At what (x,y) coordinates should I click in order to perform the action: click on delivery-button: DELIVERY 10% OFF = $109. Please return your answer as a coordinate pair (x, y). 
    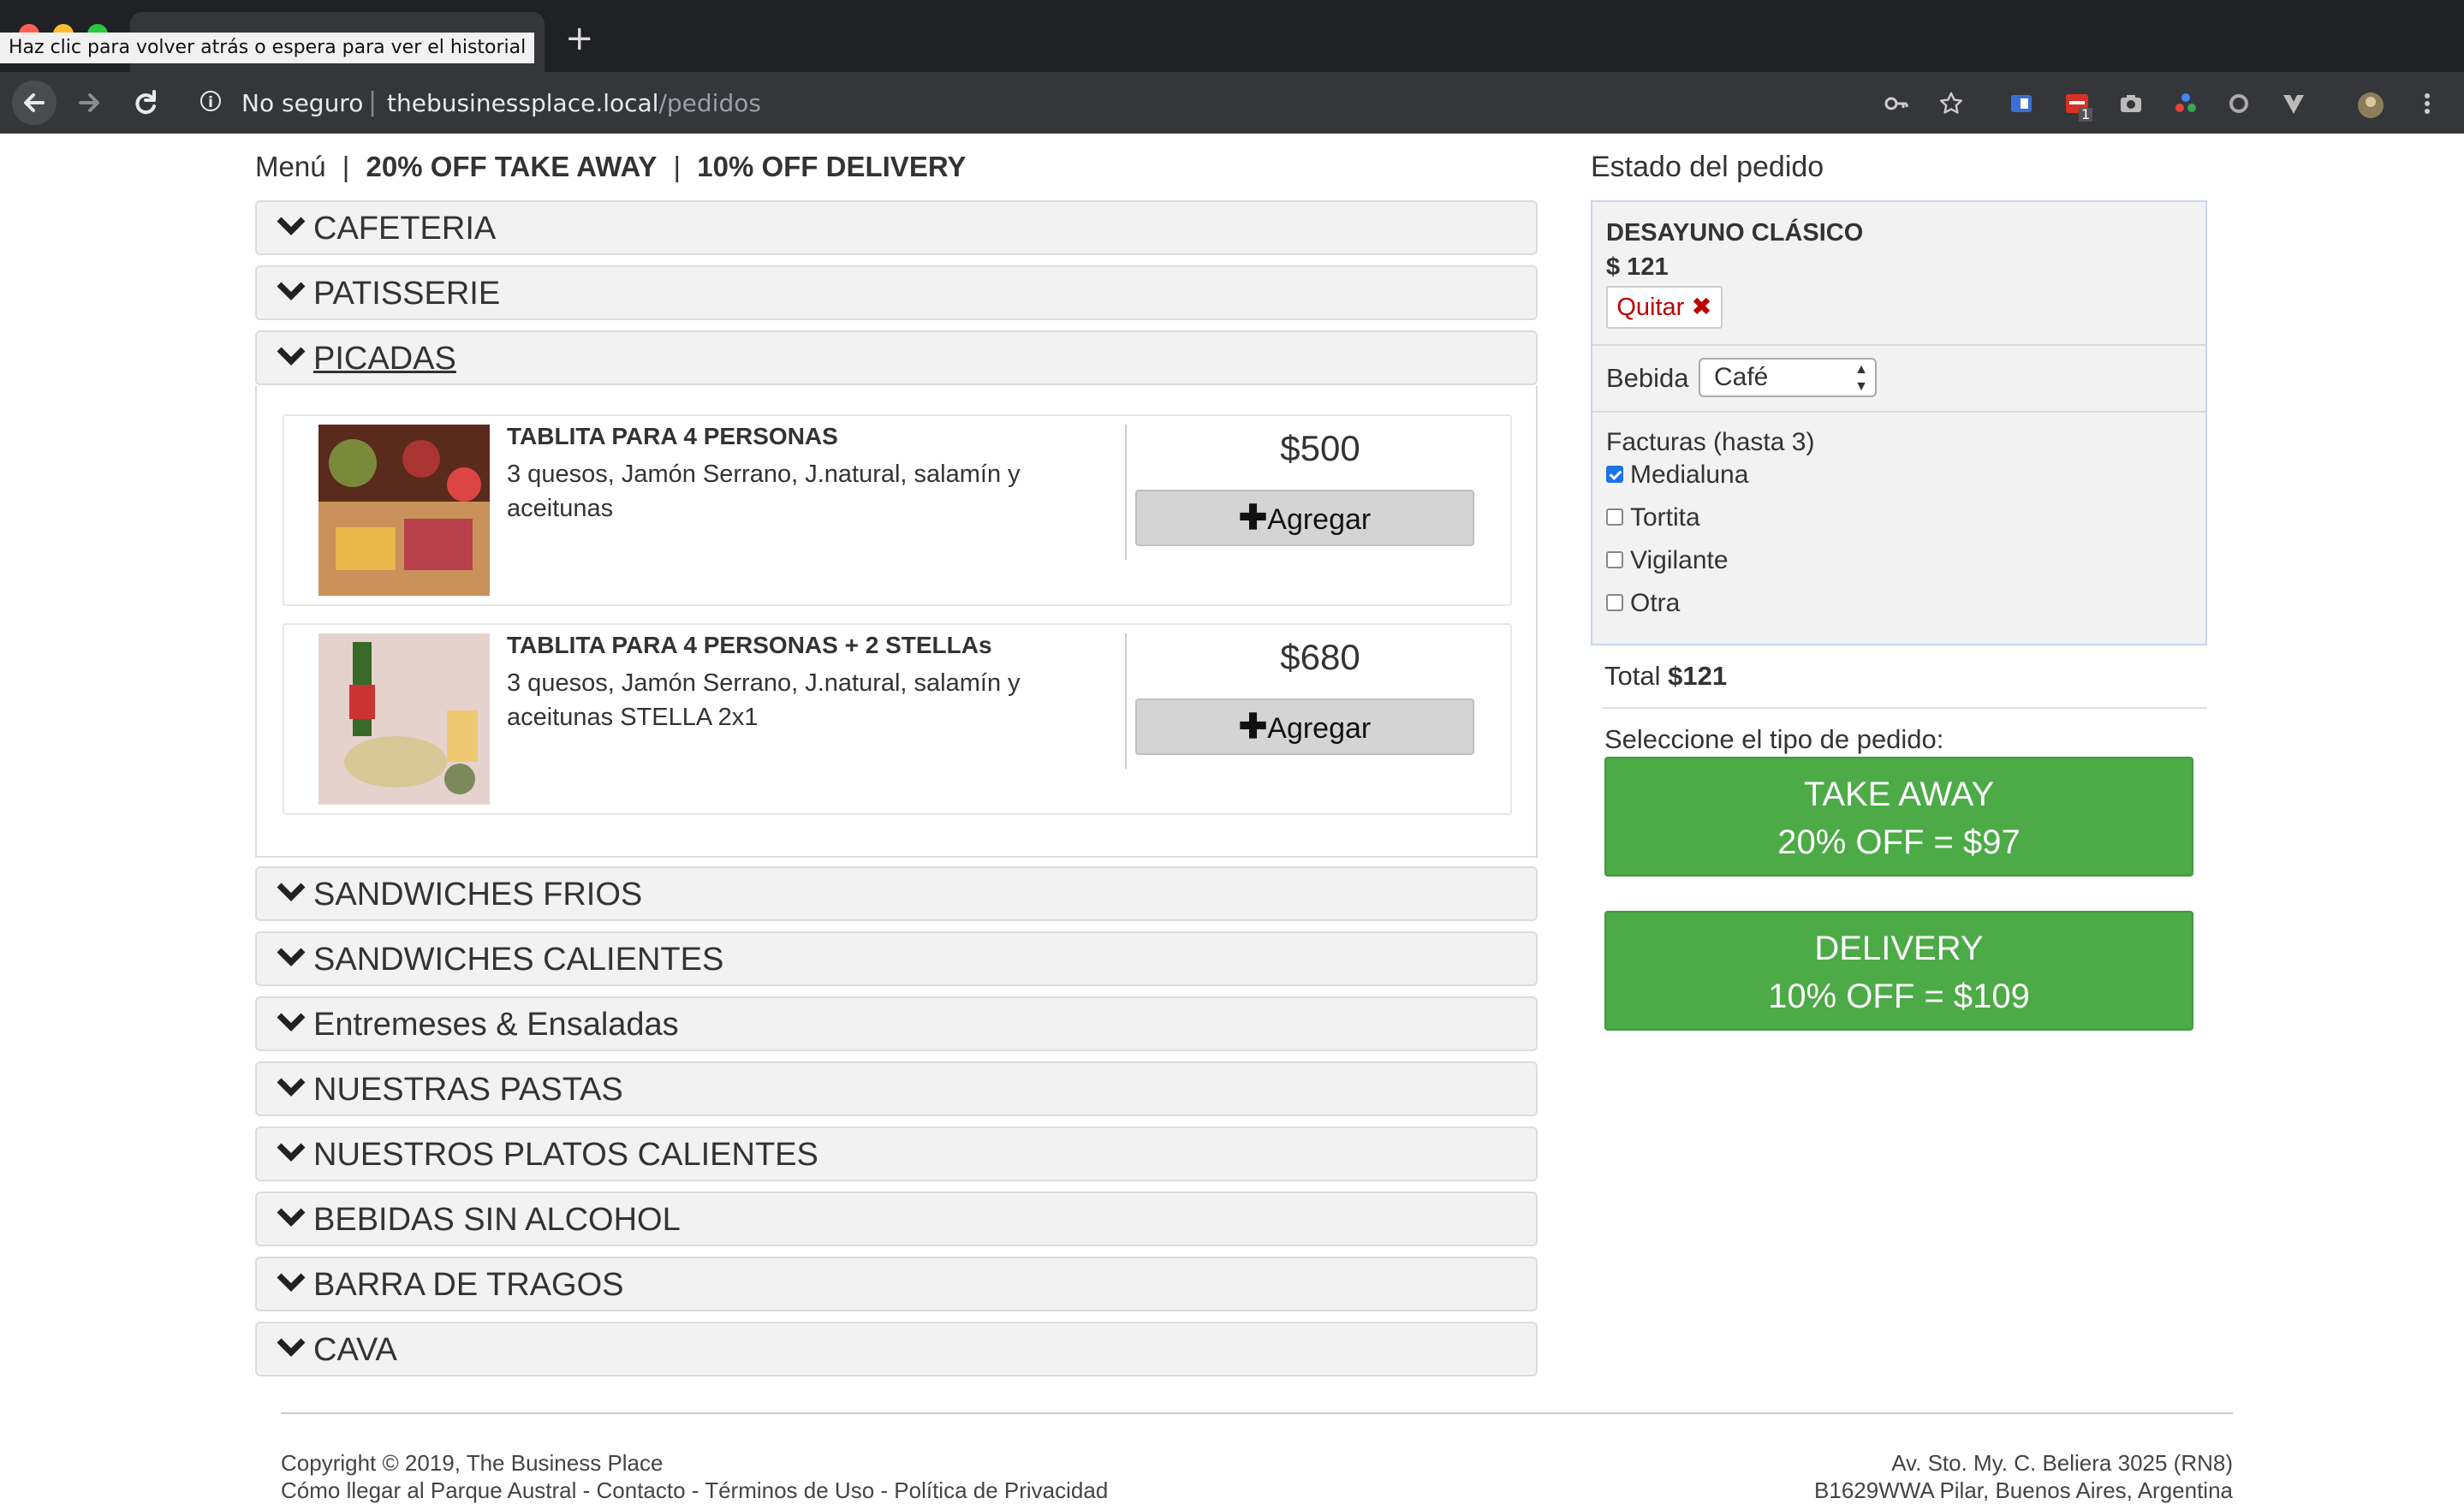
    Looking at the image, I should click on (1898, 971).